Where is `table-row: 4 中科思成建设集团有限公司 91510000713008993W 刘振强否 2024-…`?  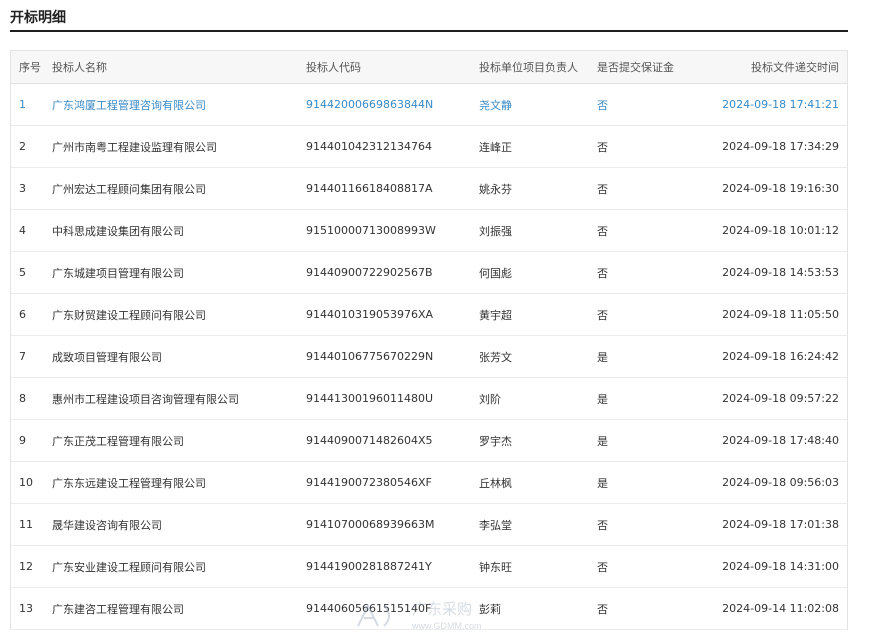
table-row: 4 中科思成建设集团有限公司 91510000713008993W 刘振强否 2024-… is located at coordinates (429, 230).